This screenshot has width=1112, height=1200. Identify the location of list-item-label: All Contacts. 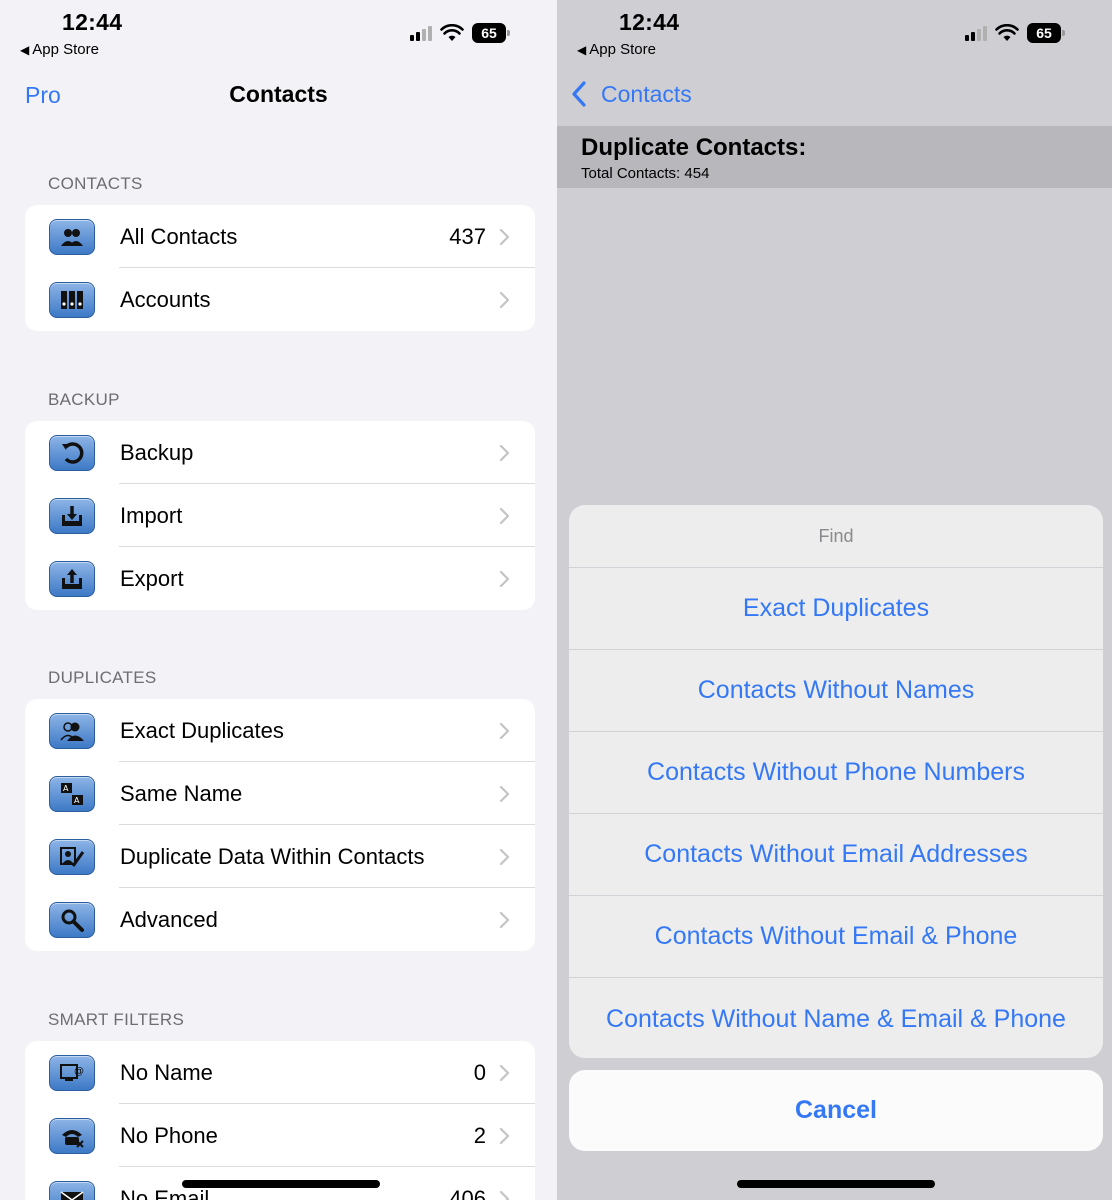
(179, 236).